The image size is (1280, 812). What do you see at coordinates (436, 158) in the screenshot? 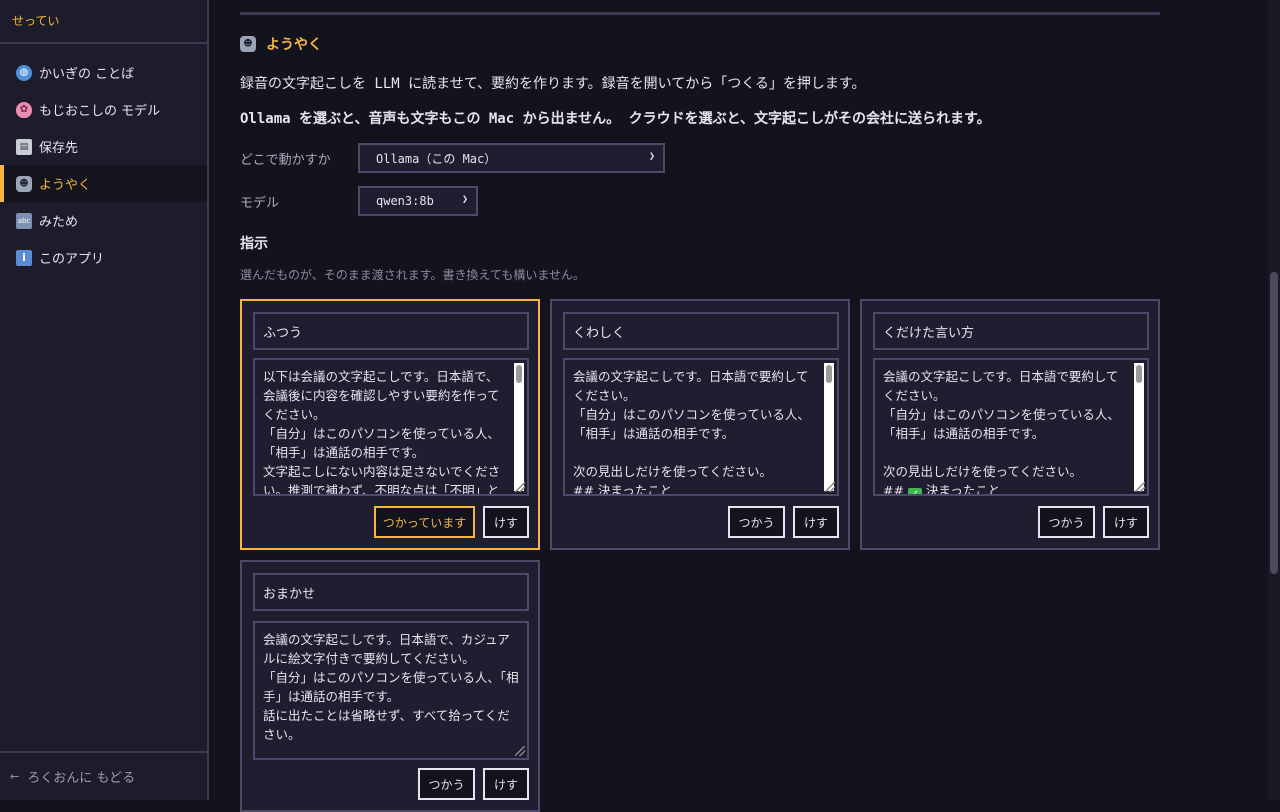
I see `provider-select-value: Ollama（この Mac）` at bounding box center [436, 158].